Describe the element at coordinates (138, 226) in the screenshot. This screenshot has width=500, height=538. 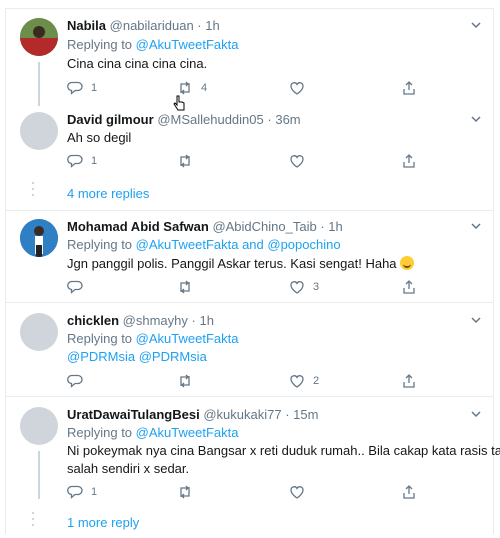
I see `display-name: Mohamad Abid Safwan` at that location.